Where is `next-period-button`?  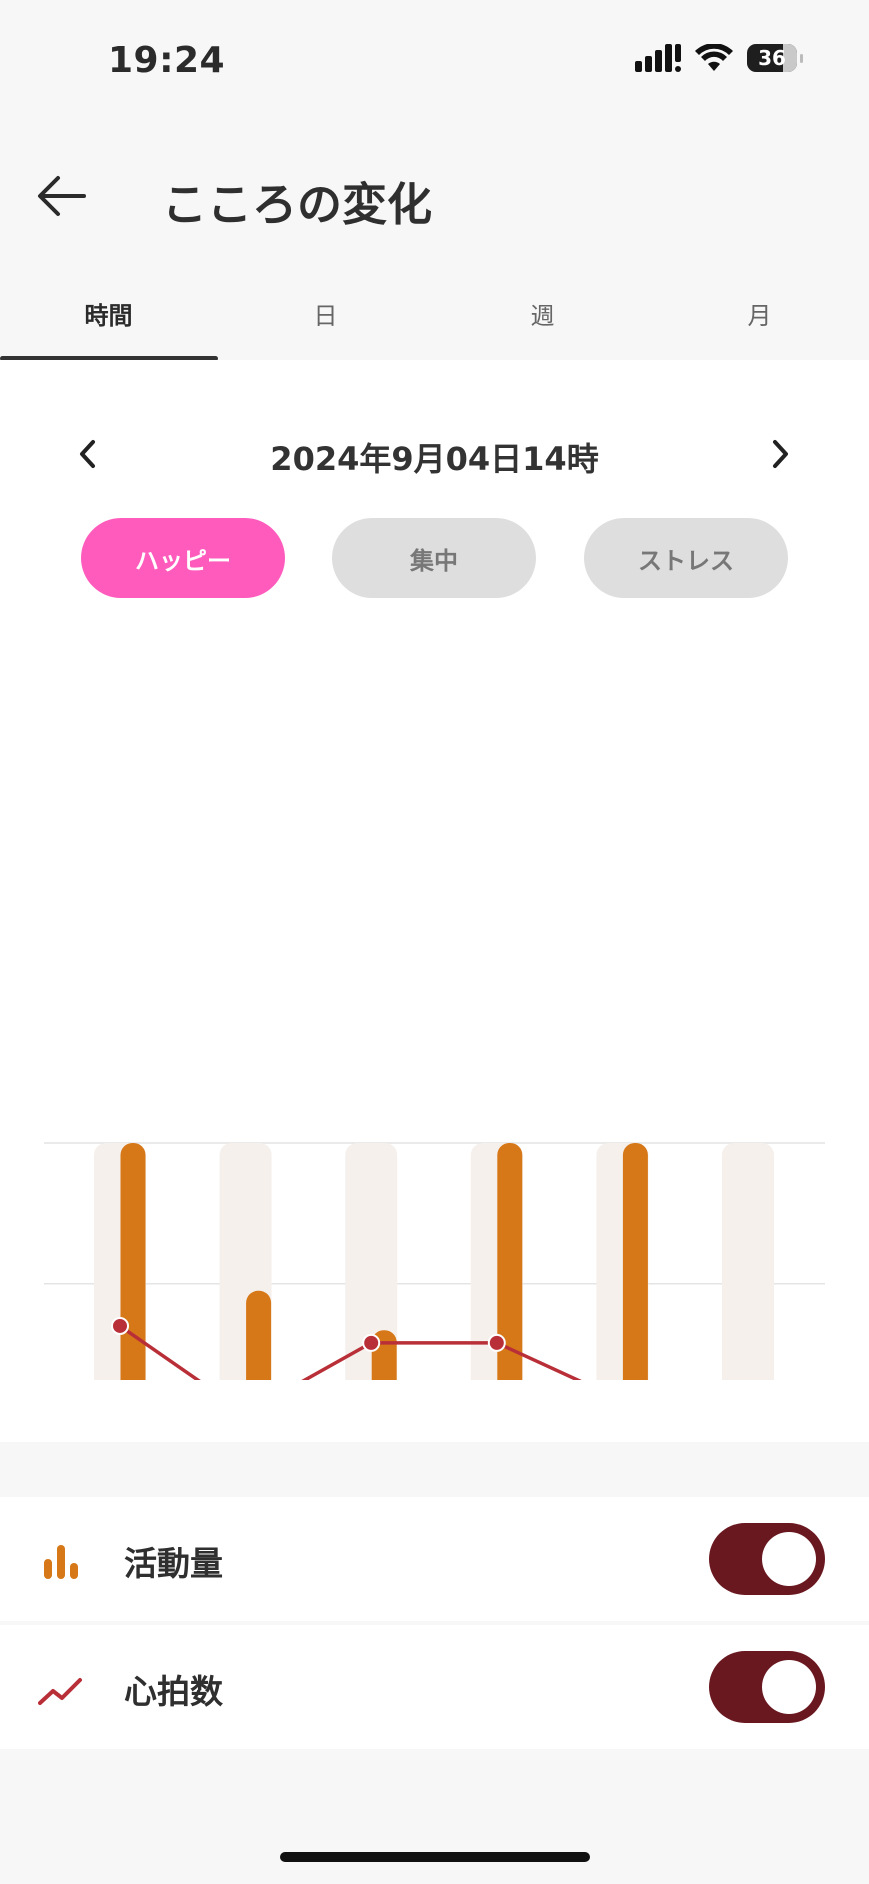 next-period-button is located at coordinates (780, 454).